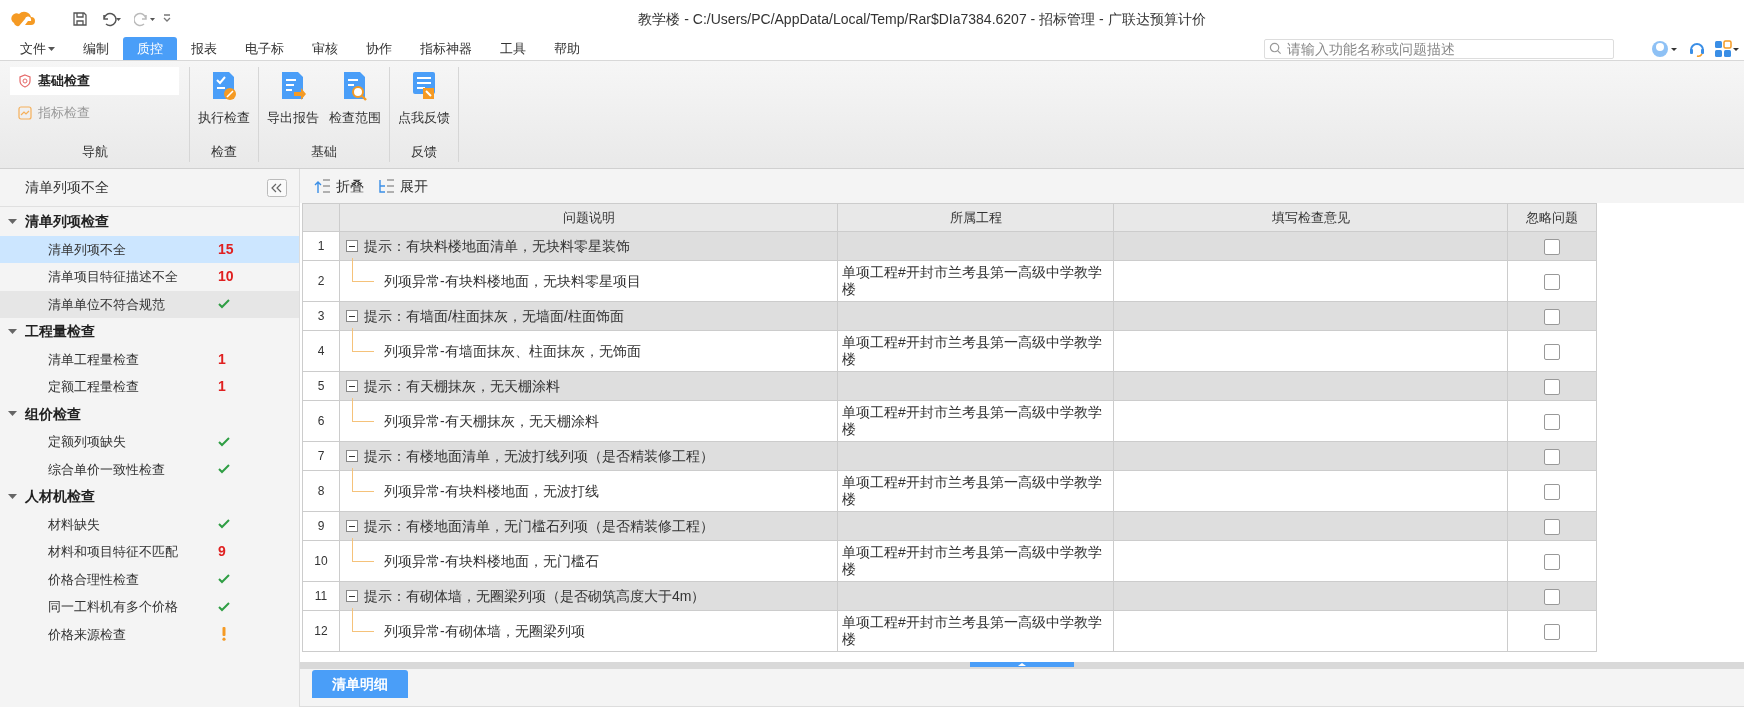  I want to click on menu-tab: 文件, so click(37, 48).